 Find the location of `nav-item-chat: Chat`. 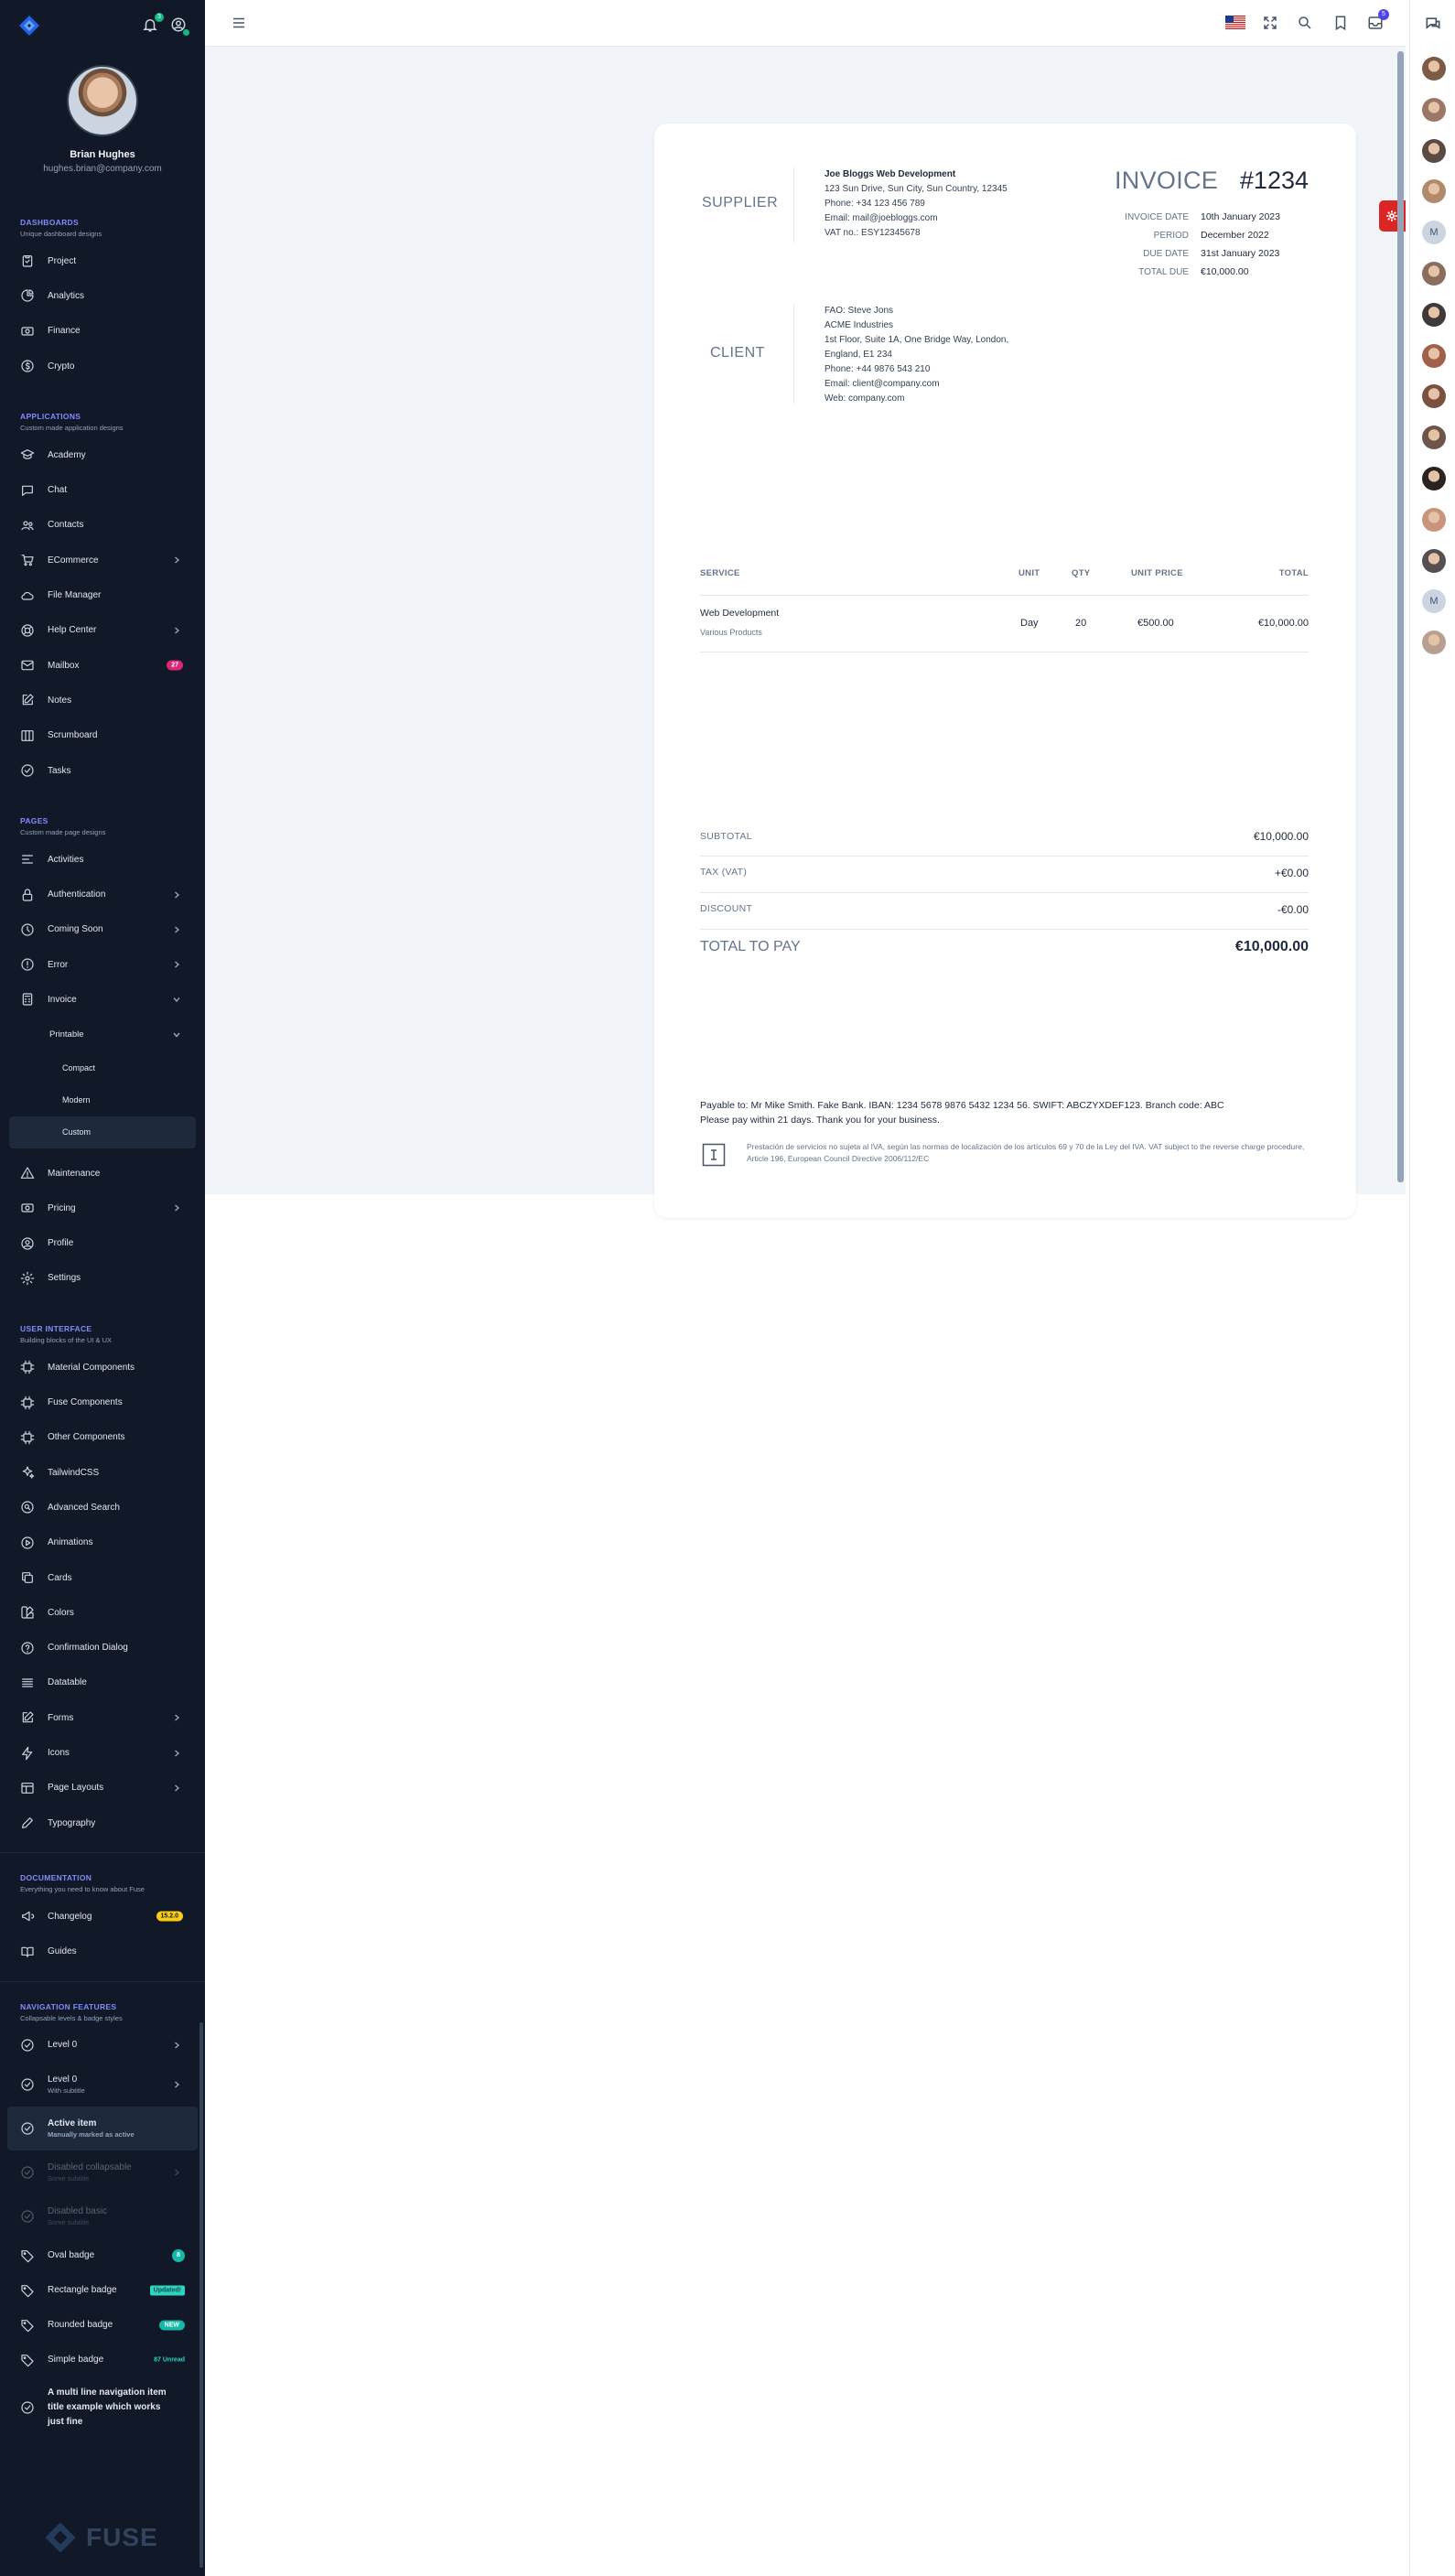

nav-item-chat: Chat is located at coordinates (102, 489).